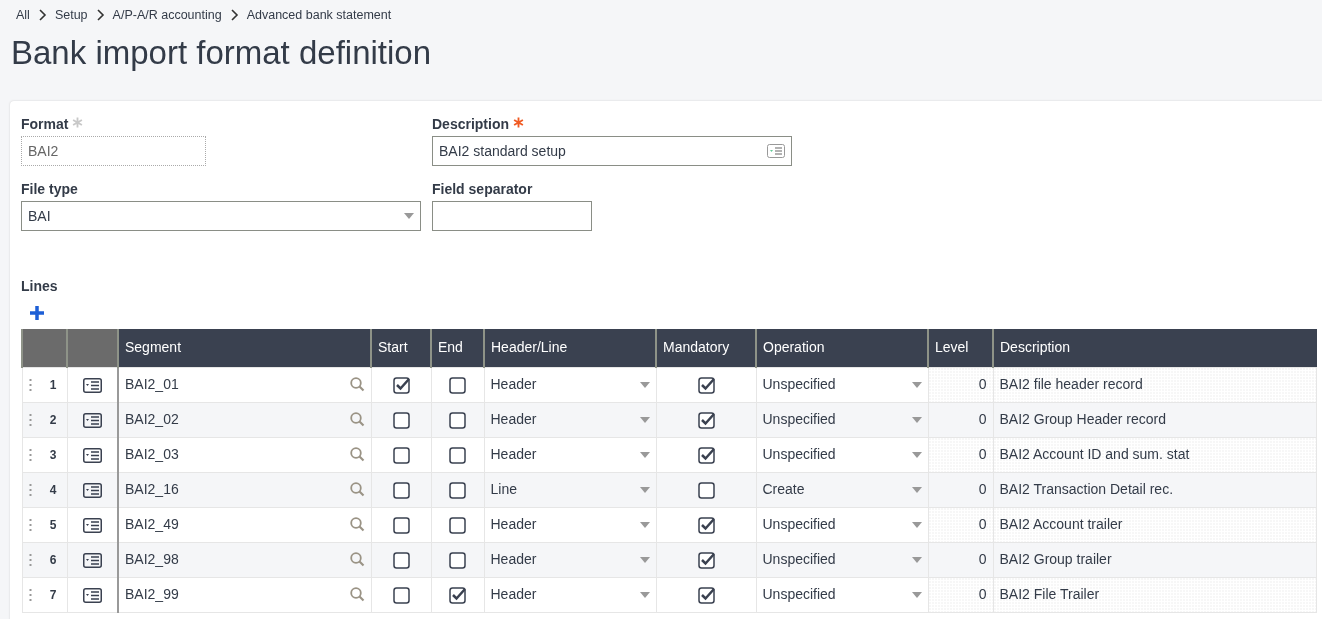 The height and width of the screenshot is (619, 1322). Describe the element at coordinates (570, 348) in the screenshot. I see `column-header: Header/Line` at that location.